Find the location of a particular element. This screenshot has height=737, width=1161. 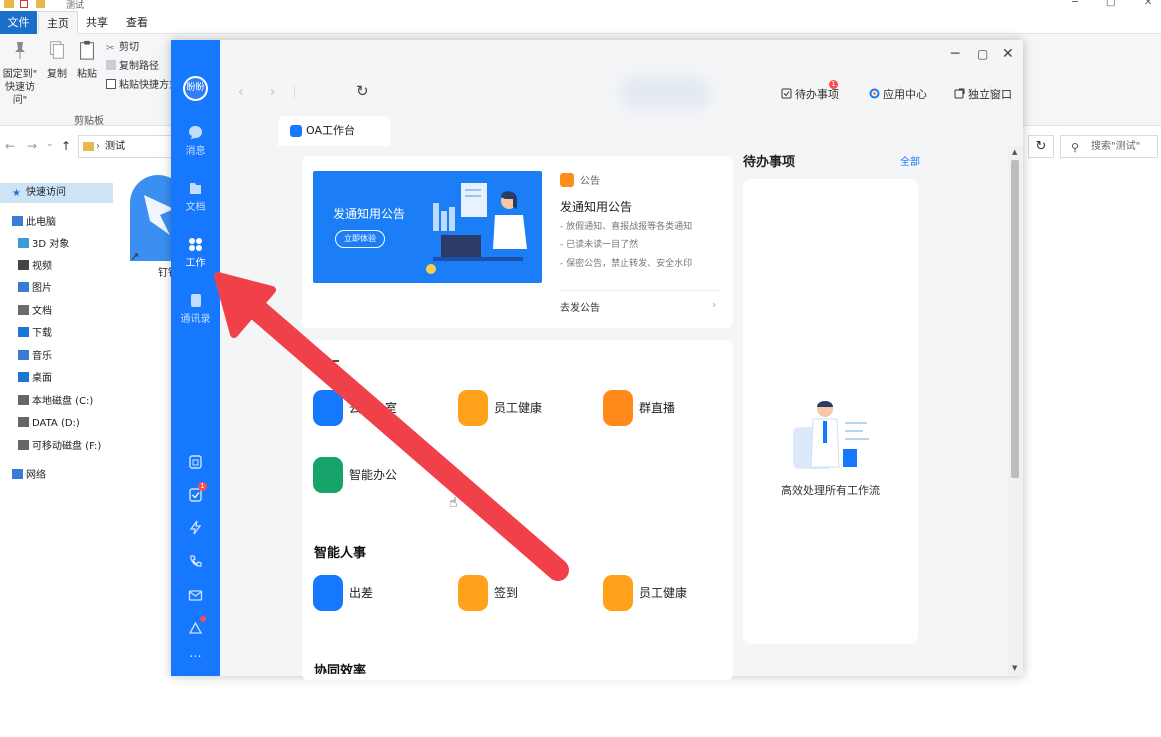

refresh-button: ↻ is located at coordinates (1041, 146).